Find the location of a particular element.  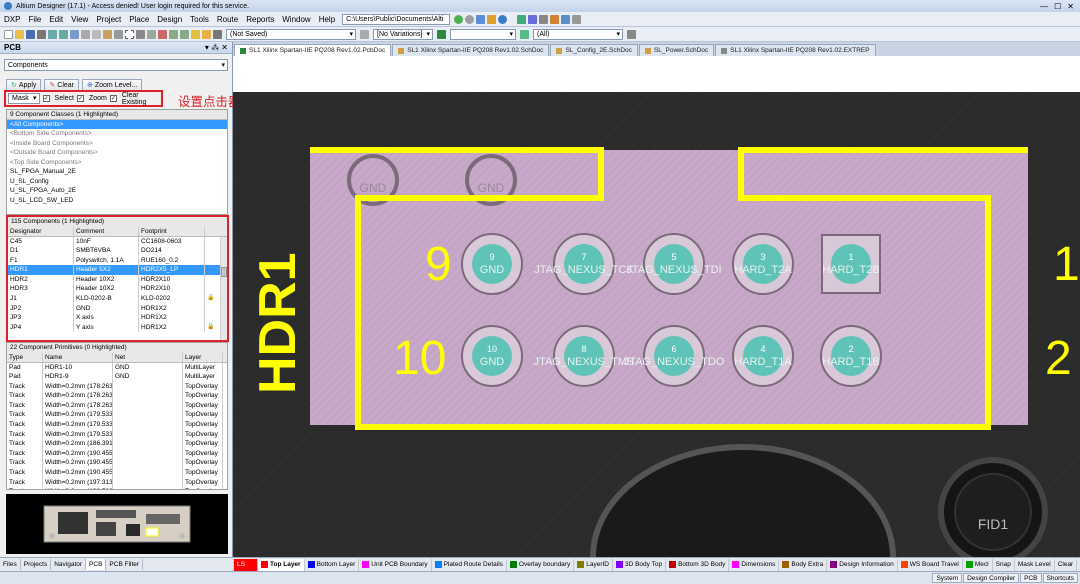

zoom-area-icon is located at coordinates (63, 34).